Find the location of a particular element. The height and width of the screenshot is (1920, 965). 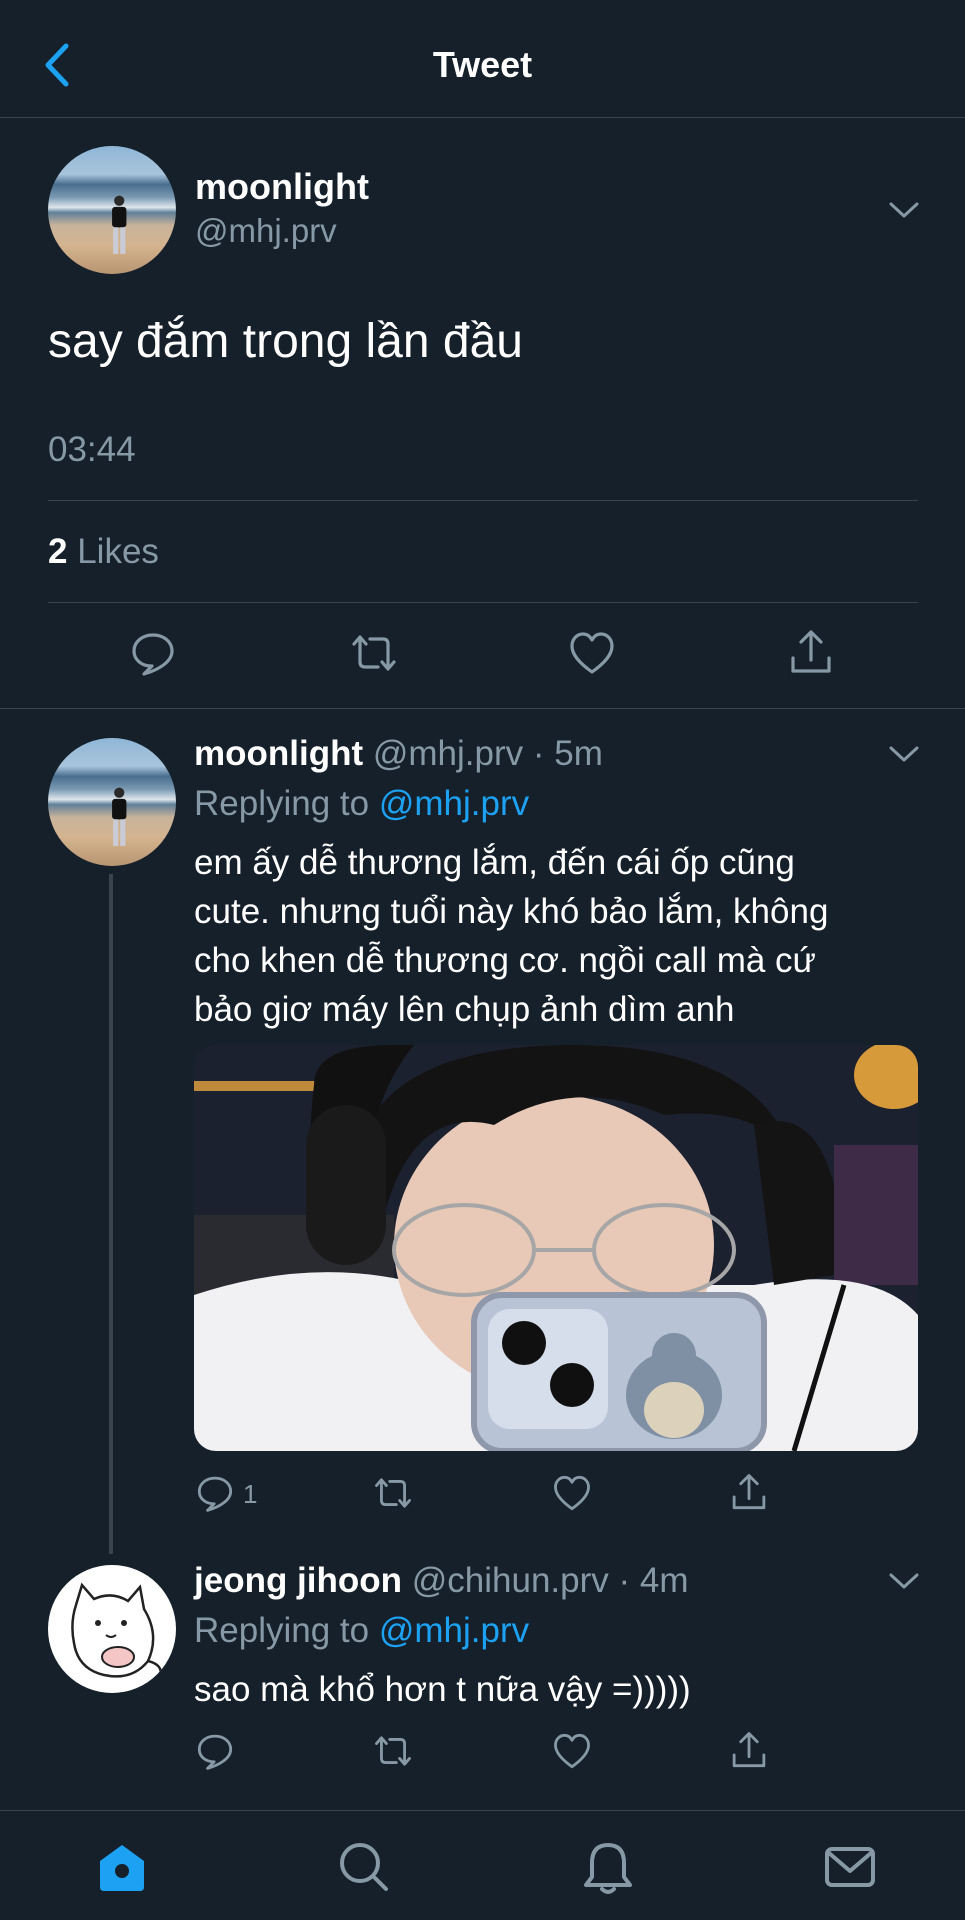

search-icon is located at coordinates (364, 1867).